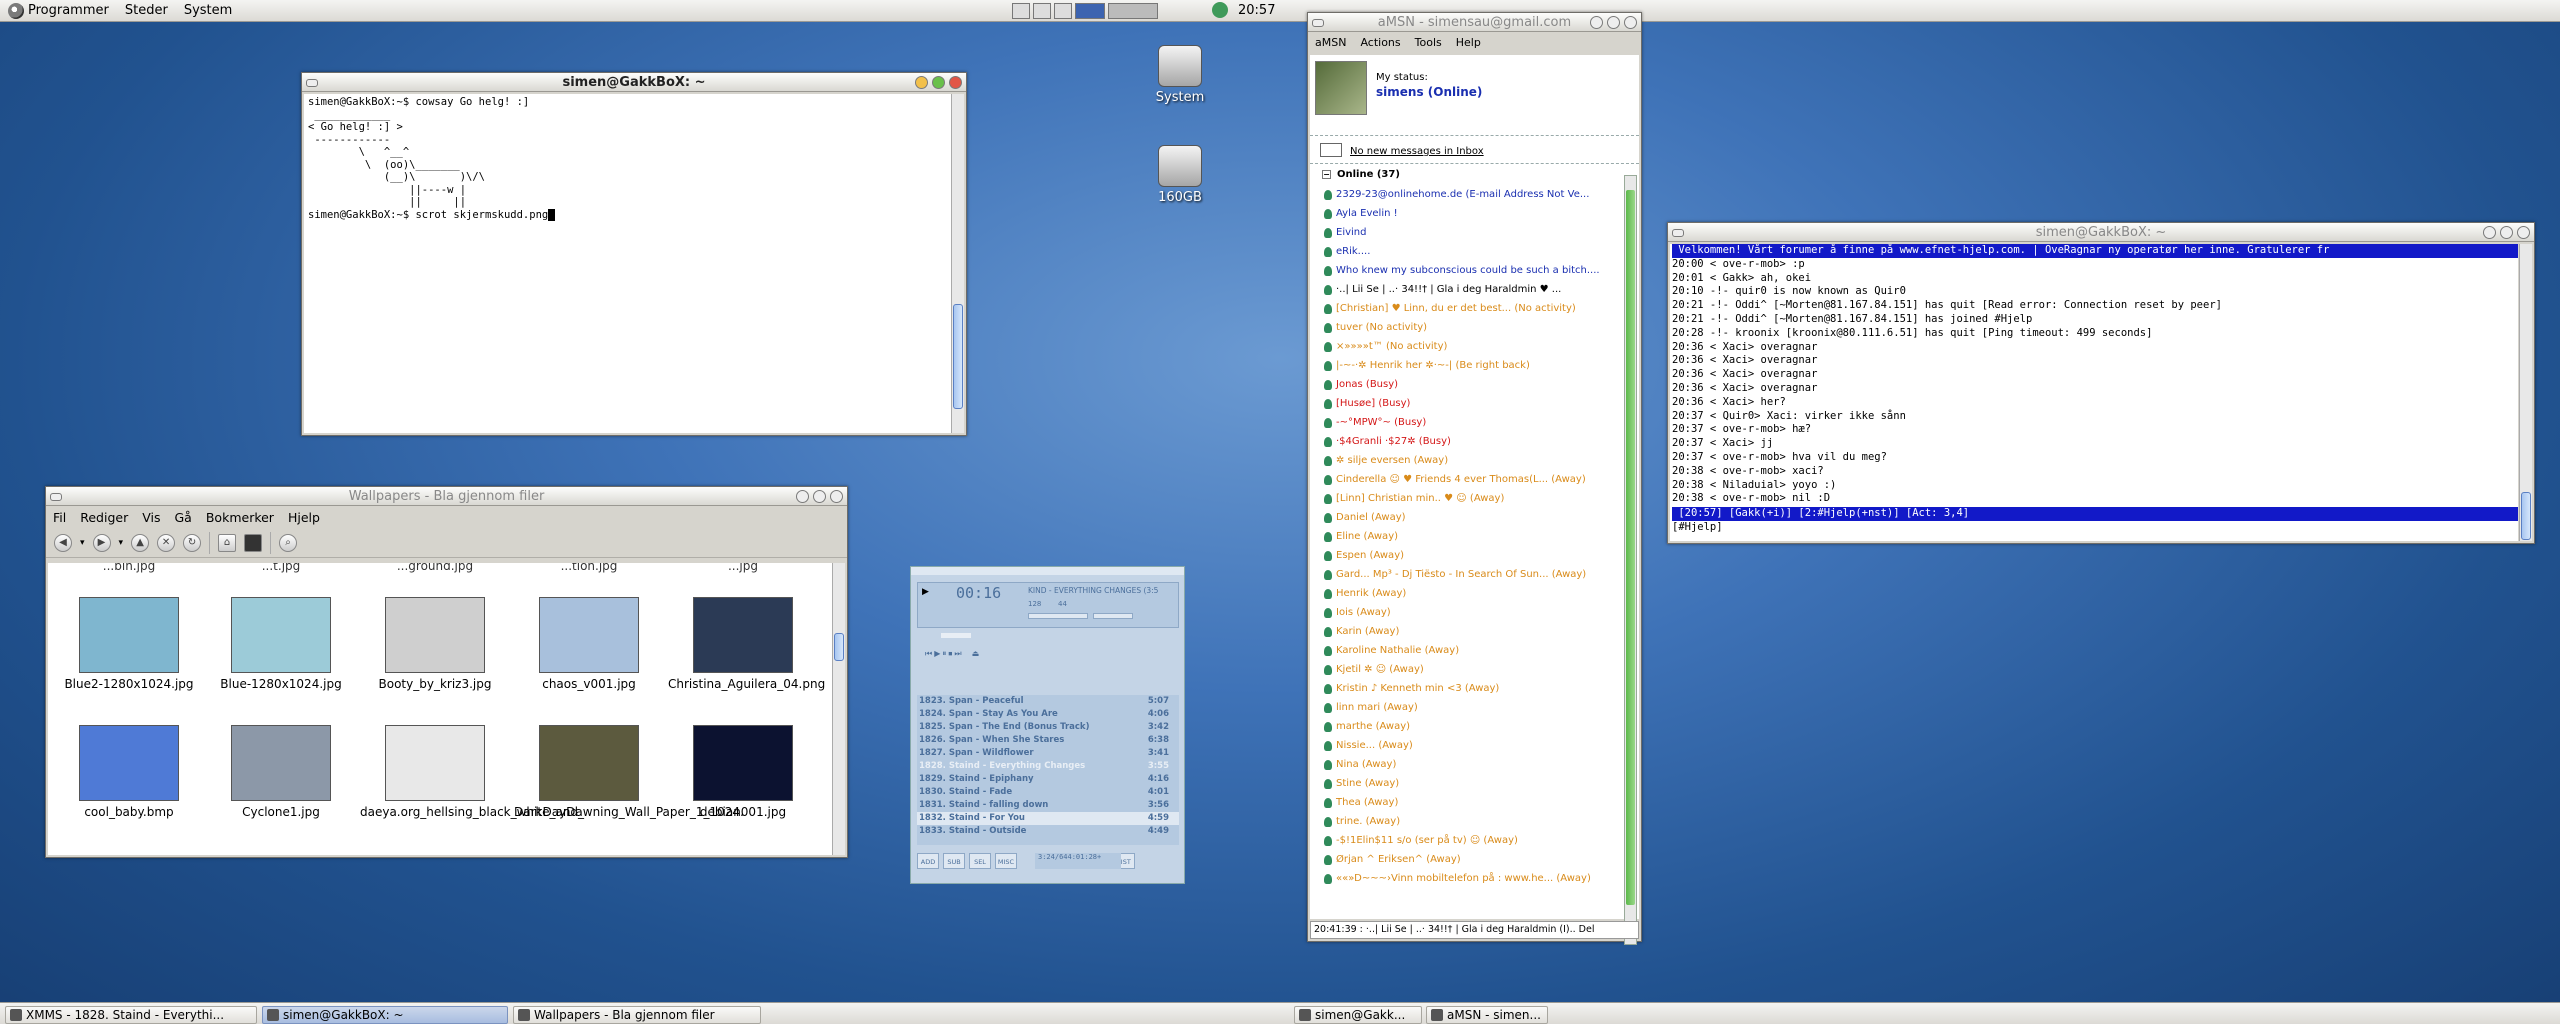  Describe the element at coordinates (1042, 11) in the screenshot. I see `trash-icon` at that location.